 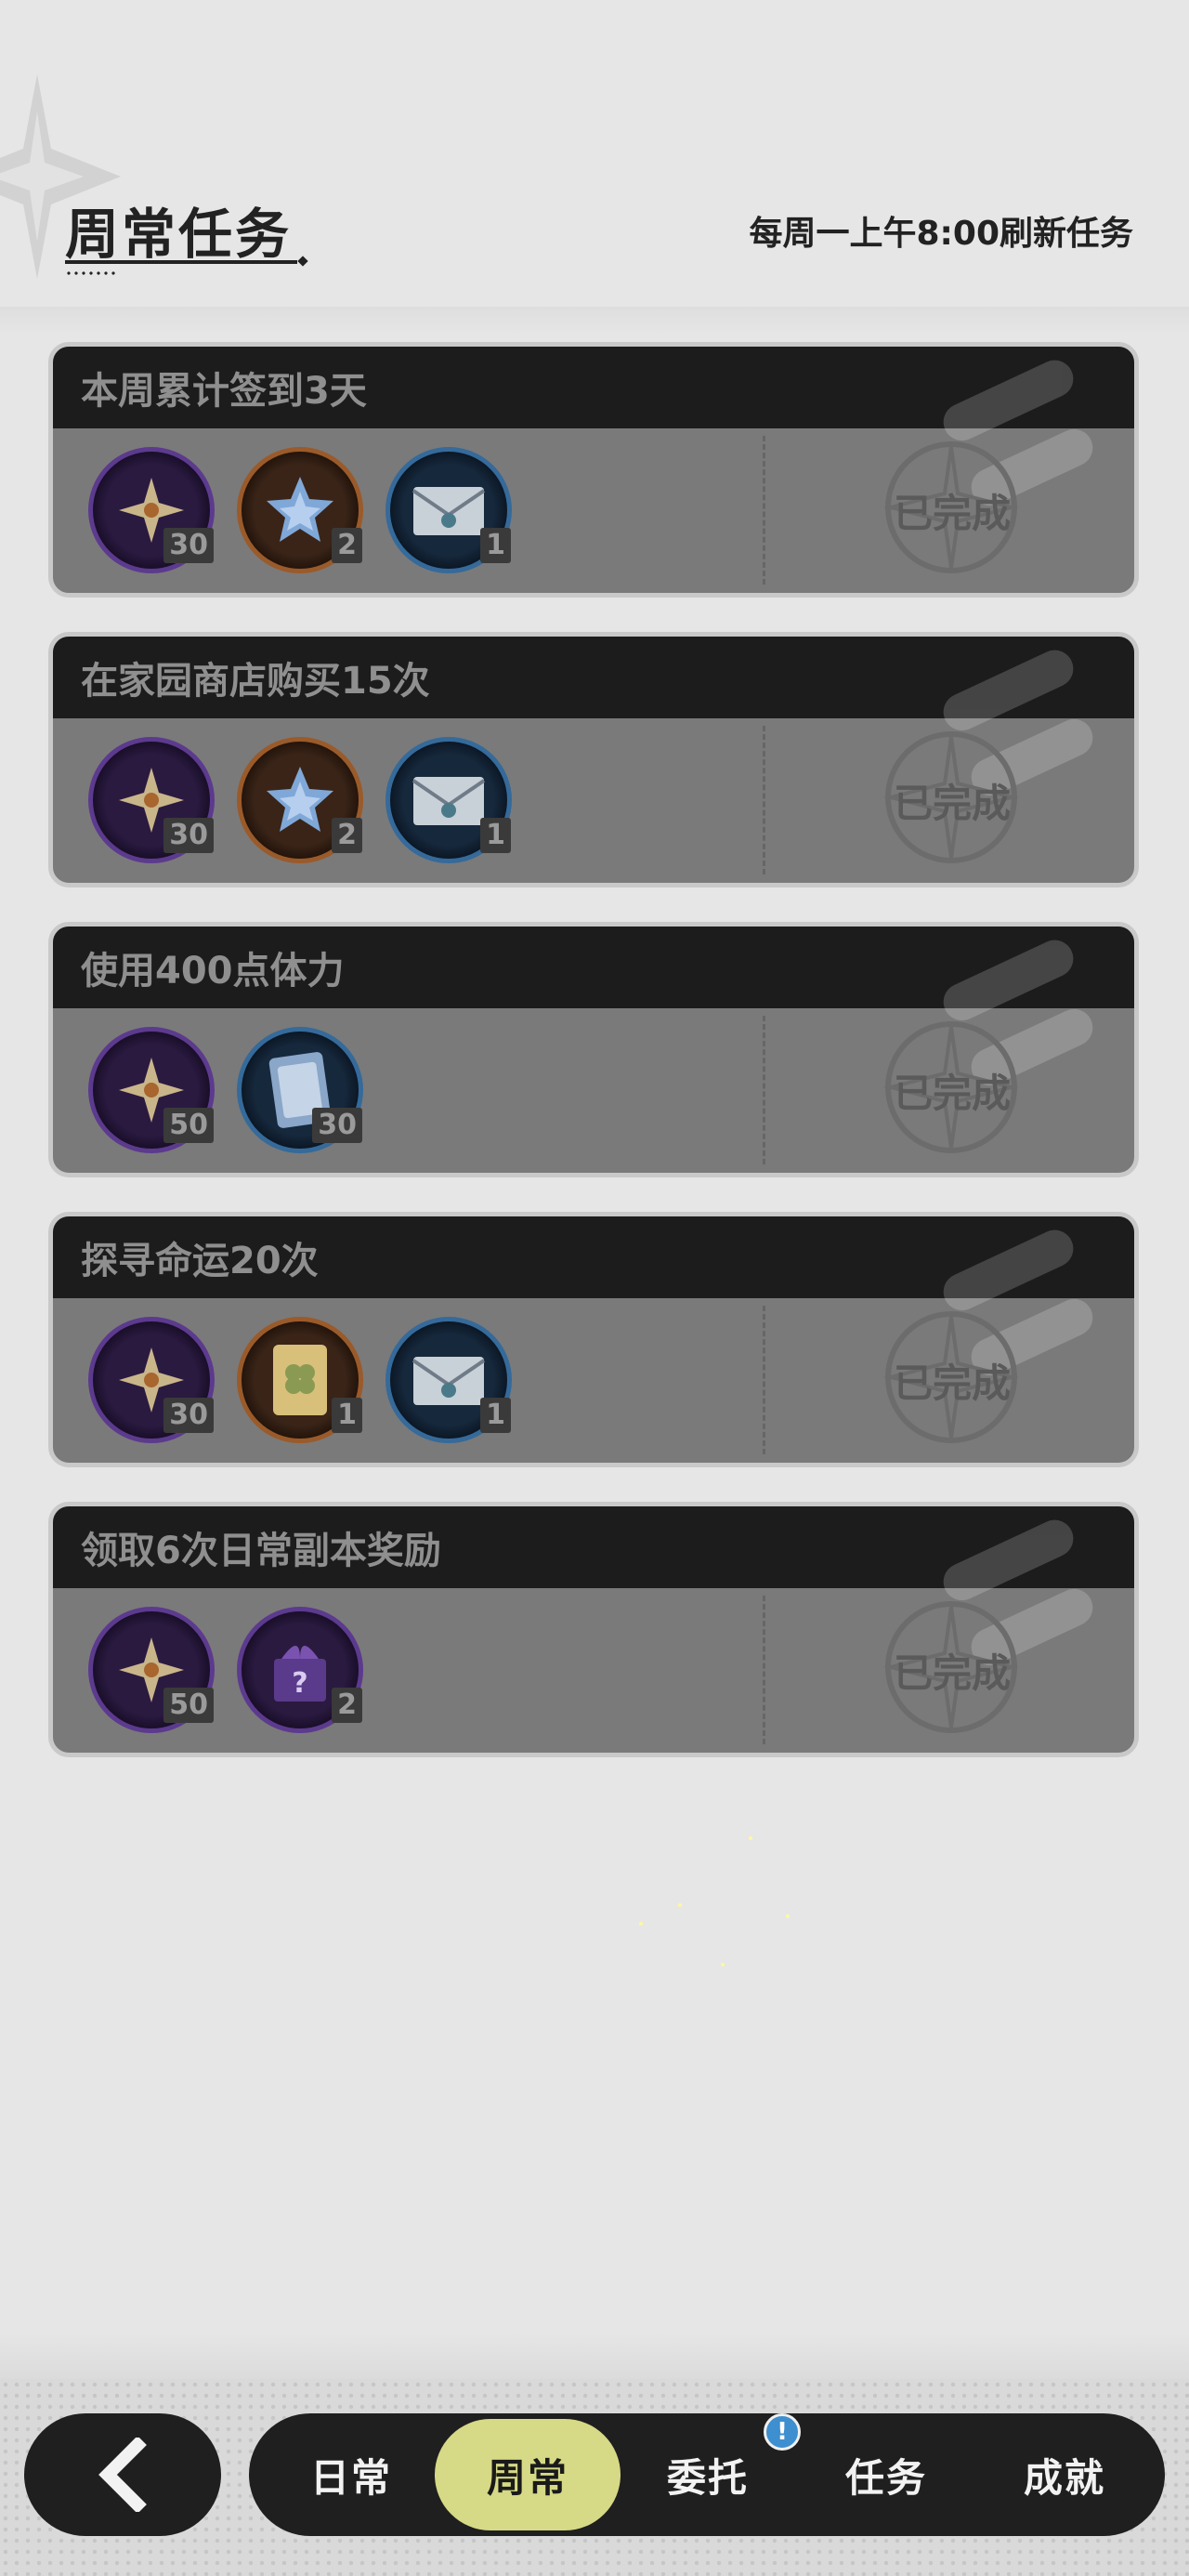 What do you see at coordinates (351, 2474) in the screenshot?
I see `tab-daily: 日常` at bounding box center [351, 2474].